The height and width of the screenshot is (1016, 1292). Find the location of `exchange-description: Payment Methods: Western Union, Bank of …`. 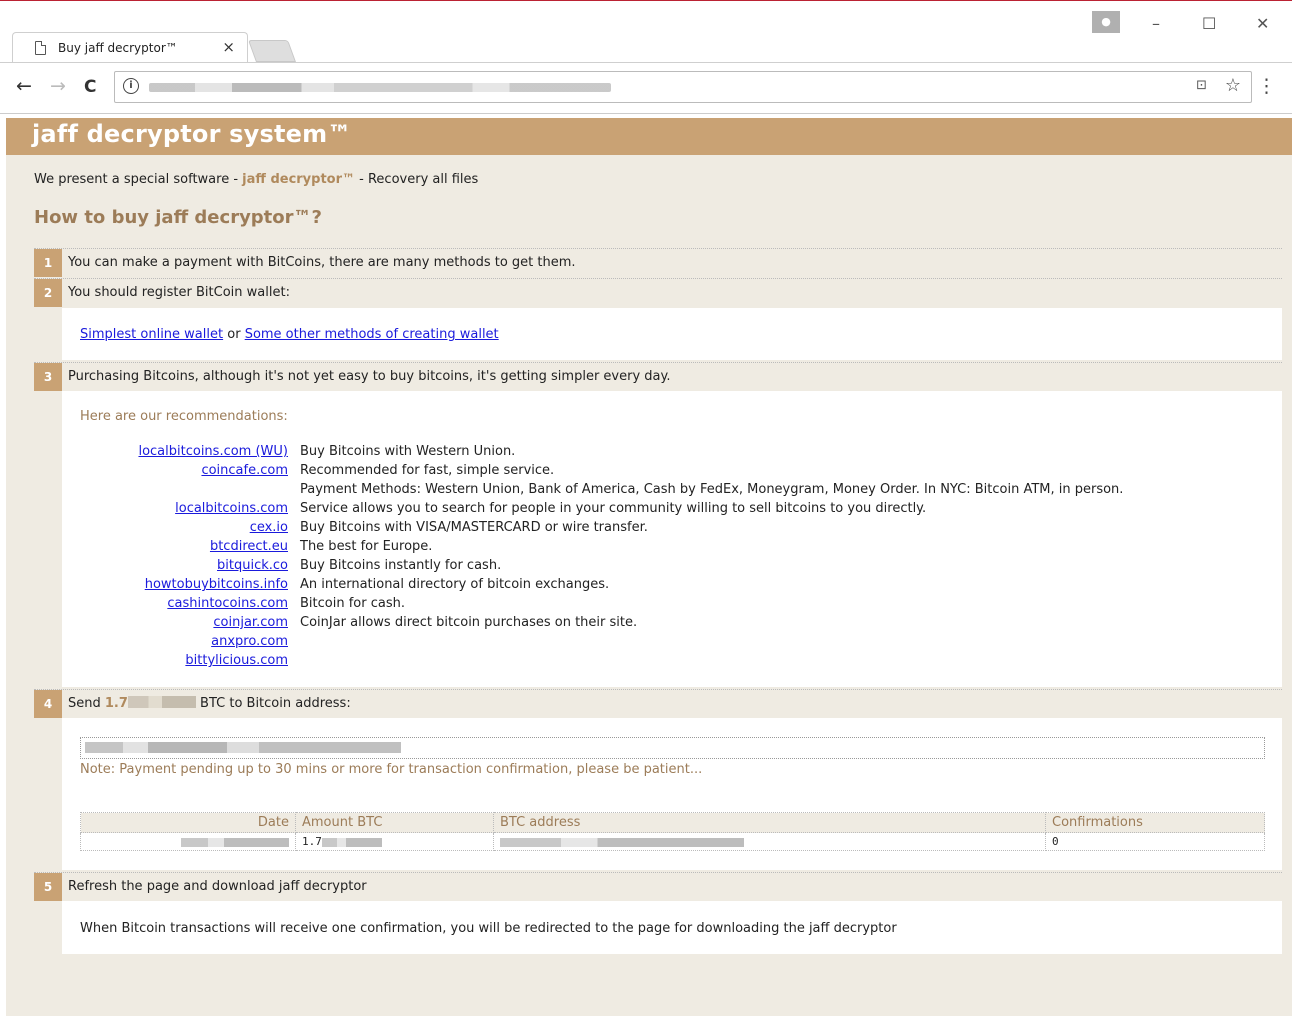

exchange-description: Payment Methods: Western Union, Bank of … is located at coordinates (712, 489).